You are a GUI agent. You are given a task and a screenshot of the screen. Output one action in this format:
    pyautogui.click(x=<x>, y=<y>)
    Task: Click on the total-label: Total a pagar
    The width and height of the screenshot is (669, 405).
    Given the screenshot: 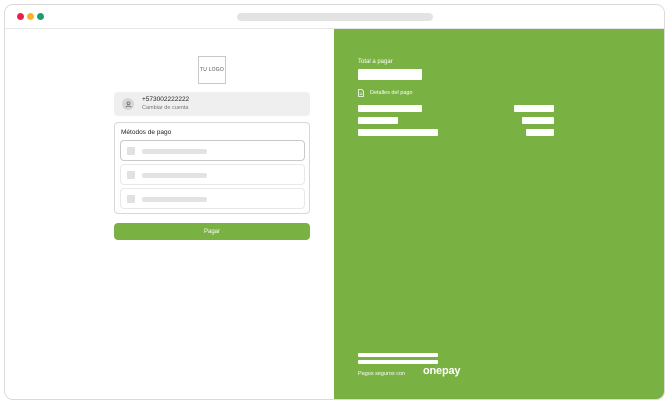 What is the action you would take?
    pyautogui.click(x=375, y=62)
    